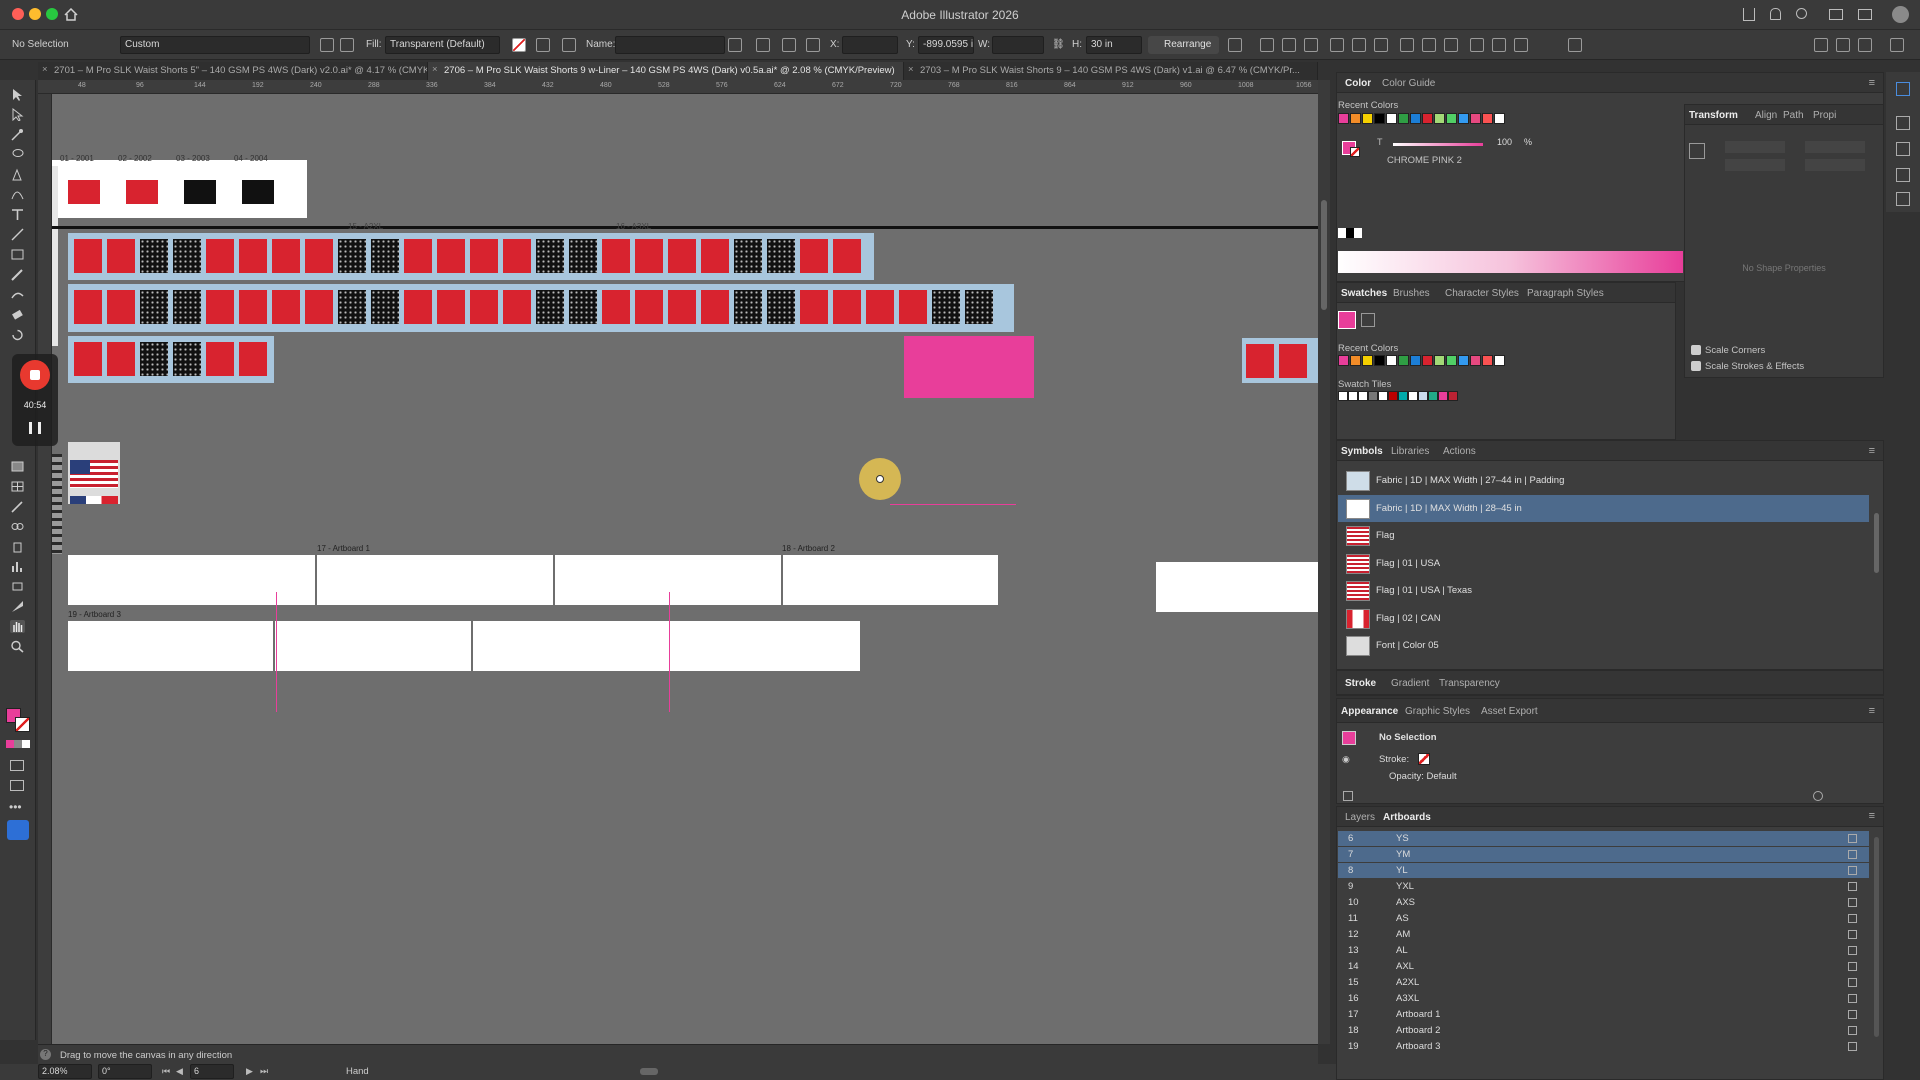 The image size is (1920, 1080). What do you see at coordinates (1429, 45) in the screenshot?
I see `distribute-vcenter-icon` at bounding box center [1429, 45].